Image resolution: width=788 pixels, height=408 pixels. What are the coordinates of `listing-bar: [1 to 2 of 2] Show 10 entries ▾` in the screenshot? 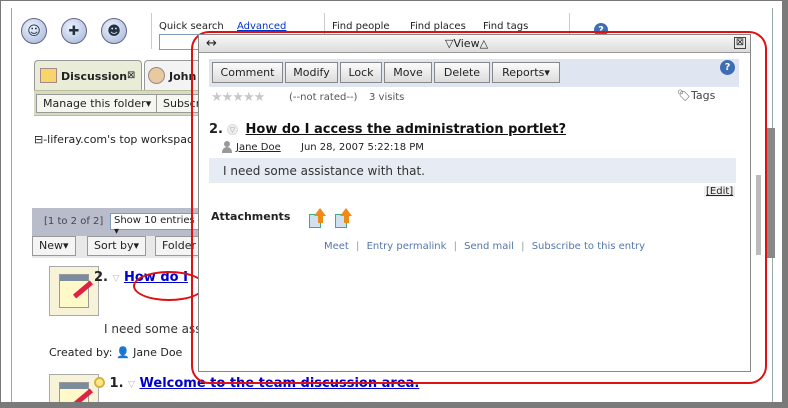 It's located at (122, 222).